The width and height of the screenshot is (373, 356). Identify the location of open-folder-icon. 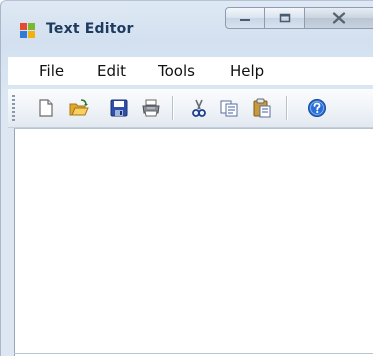
(79, 108).